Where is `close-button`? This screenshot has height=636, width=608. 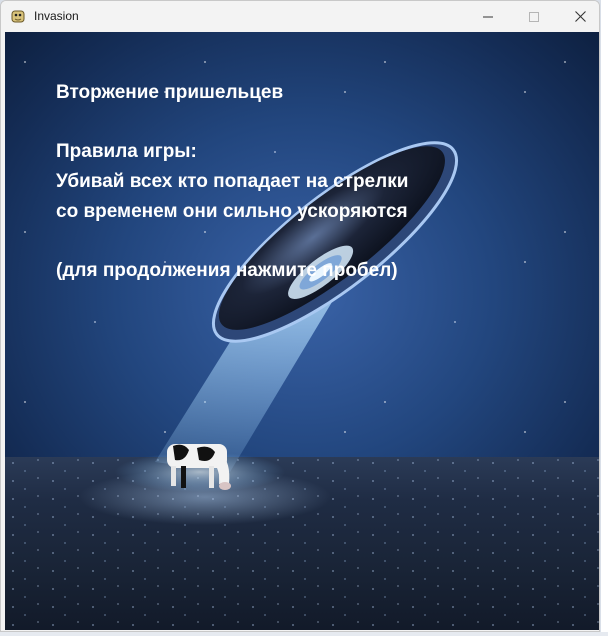
close-button is located at coordinates (578, 16).